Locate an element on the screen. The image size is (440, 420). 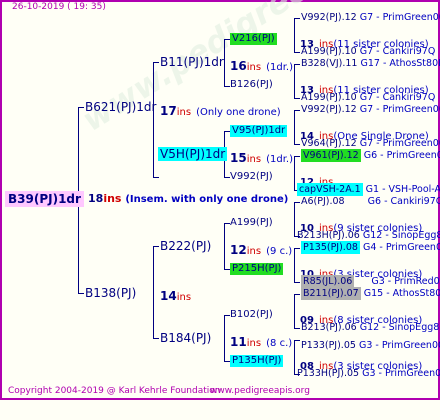
ins-gen2-3: 11ins (8 c.) is located at coordinates (261, 341).